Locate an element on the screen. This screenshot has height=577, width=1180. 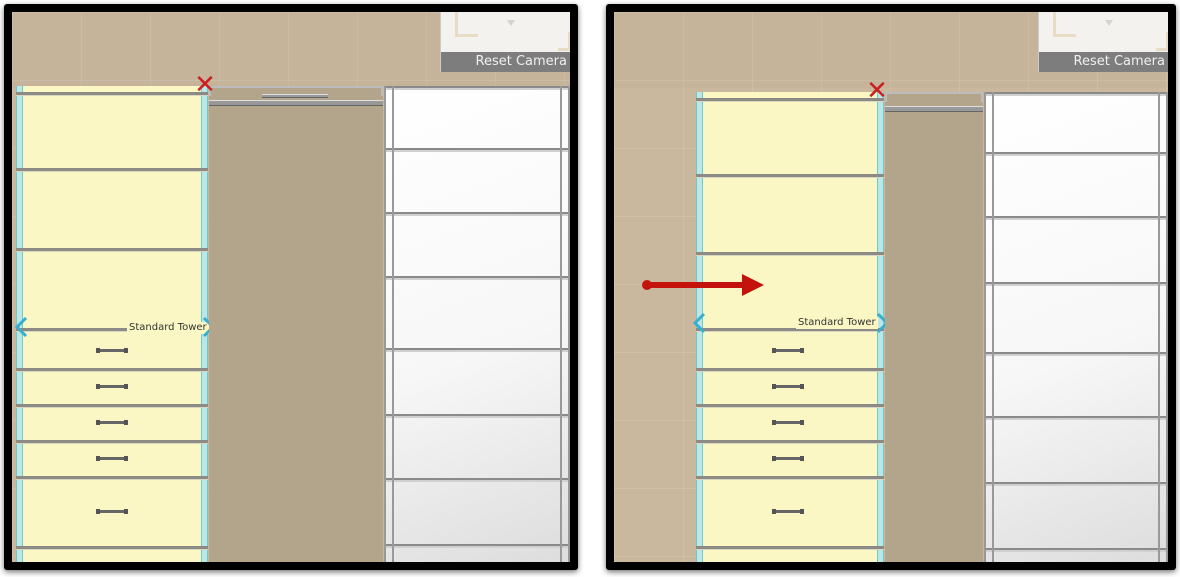
red-arrow-icon is located at coordinates (703, 285).